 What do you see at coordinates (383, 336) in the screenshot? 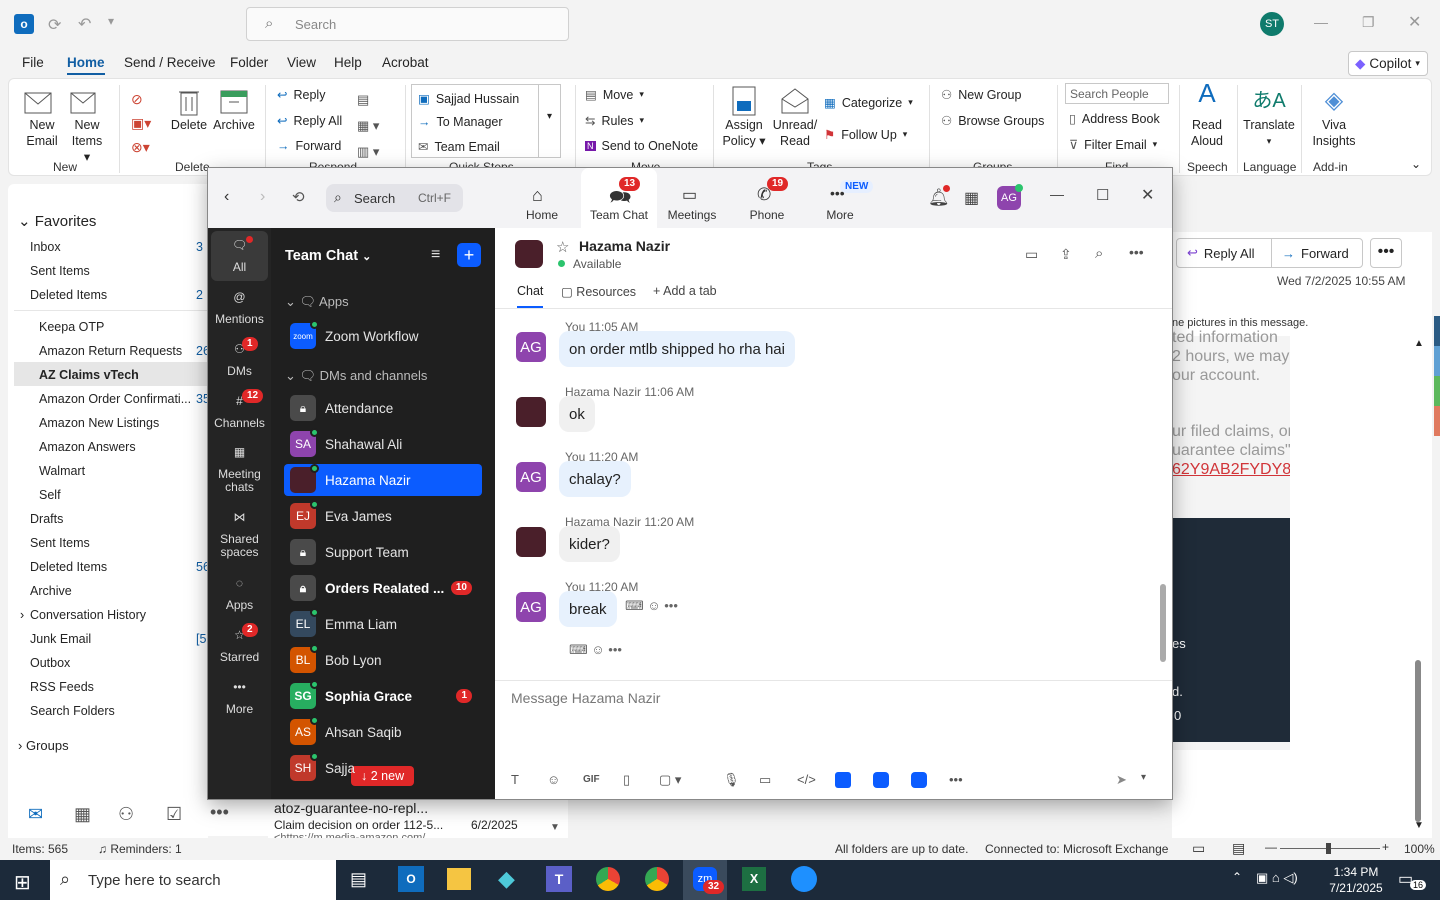
I see `chat-item-zoom-workflow: zoom Zoom Workflow` at bounding box center [383, 336].